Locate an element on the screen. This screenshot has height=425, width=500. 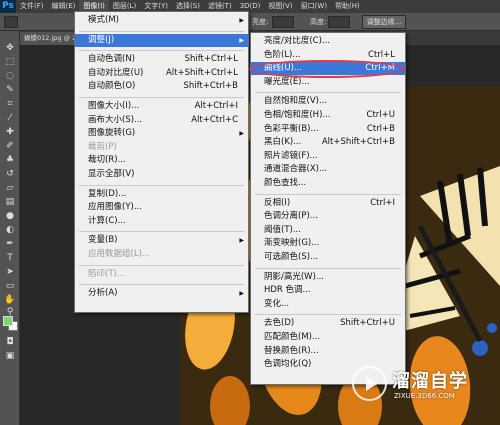
adjust-menu-item-shortcut: Ctrl+B is located at coordinates (380, 128).